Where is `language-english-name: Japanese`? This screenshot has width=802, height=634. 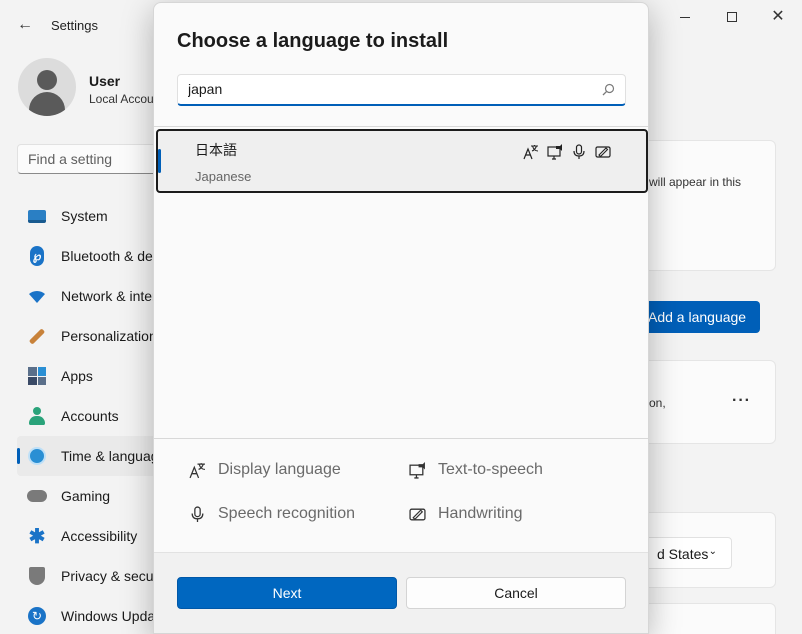
language-english-name: Japanese is located at coordinates (223, 176).